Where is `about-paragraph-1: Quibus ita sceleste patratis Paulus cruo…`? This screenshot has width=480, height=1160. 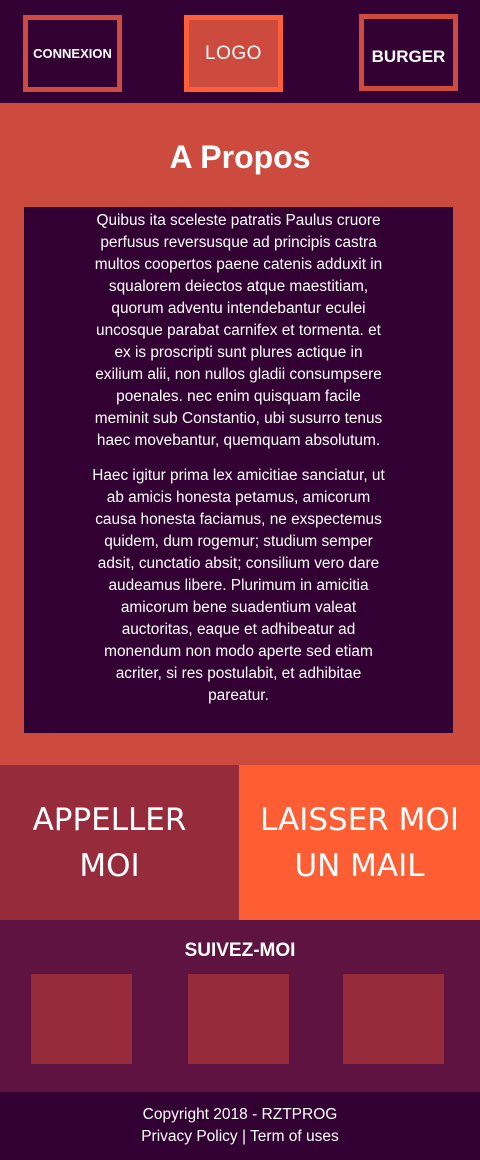 about-paragraph-1: Quibus ita sceleste patratis Paulus cruo… is located at coordinates (238, 330).